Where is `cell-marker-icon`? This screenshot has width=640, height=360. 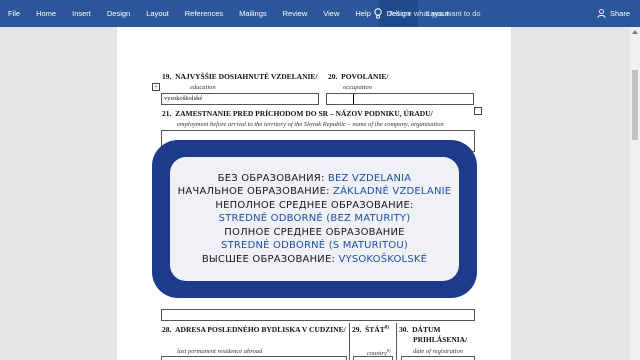 cell-marker-icon is located at coordinates (478, 111).